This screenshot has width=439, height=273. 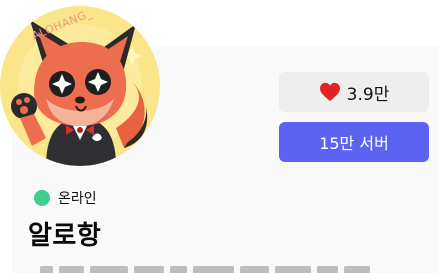 I want to click on profile-name: 알로항, so click(x=65, y=236).